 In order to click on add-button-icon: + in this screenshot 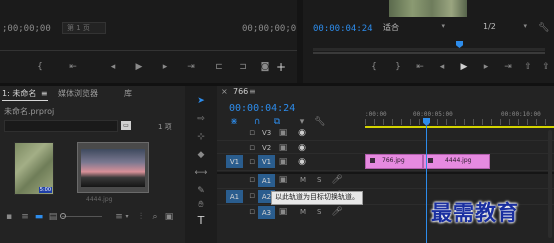, I will do `click(281, 67)`.